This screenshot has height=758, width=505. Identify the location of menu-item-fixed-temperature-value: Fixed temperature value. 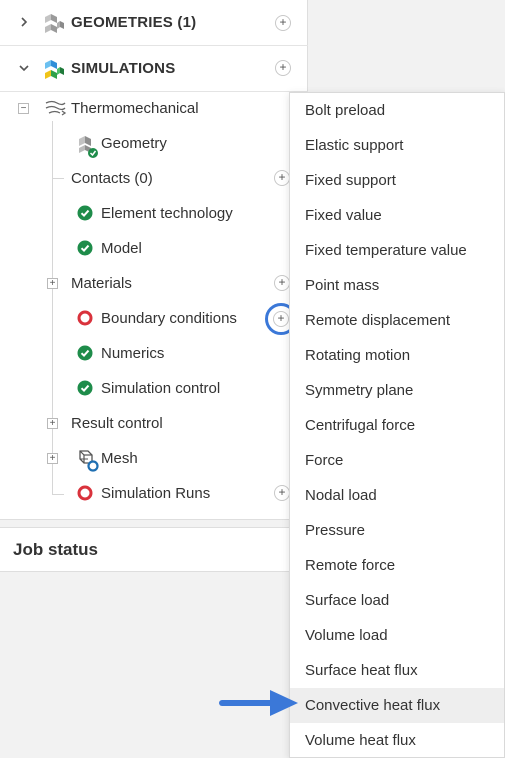
(397, 250).